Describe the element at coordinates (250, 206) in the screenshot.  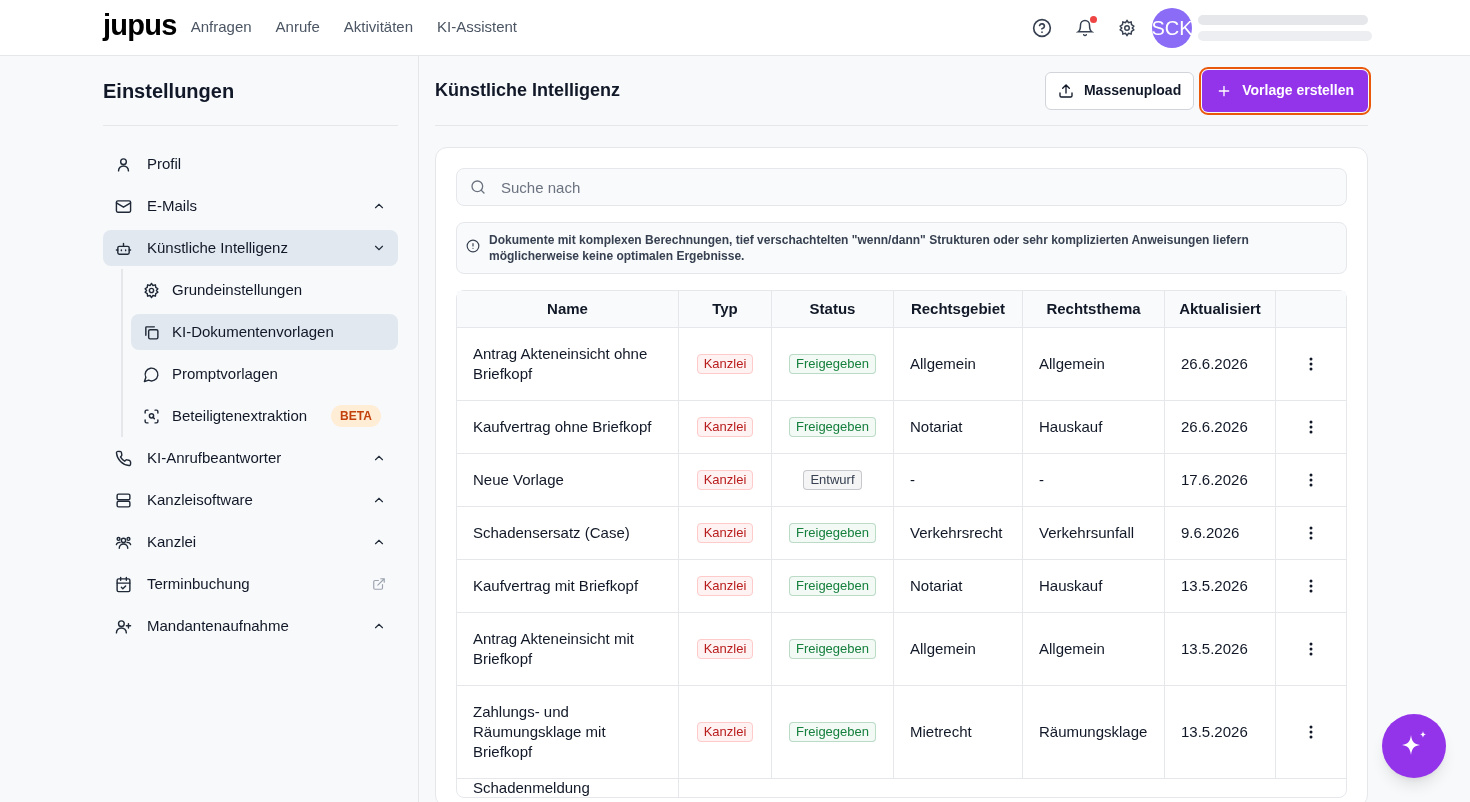
I see `sidebar-item: E-Mails` at that location.